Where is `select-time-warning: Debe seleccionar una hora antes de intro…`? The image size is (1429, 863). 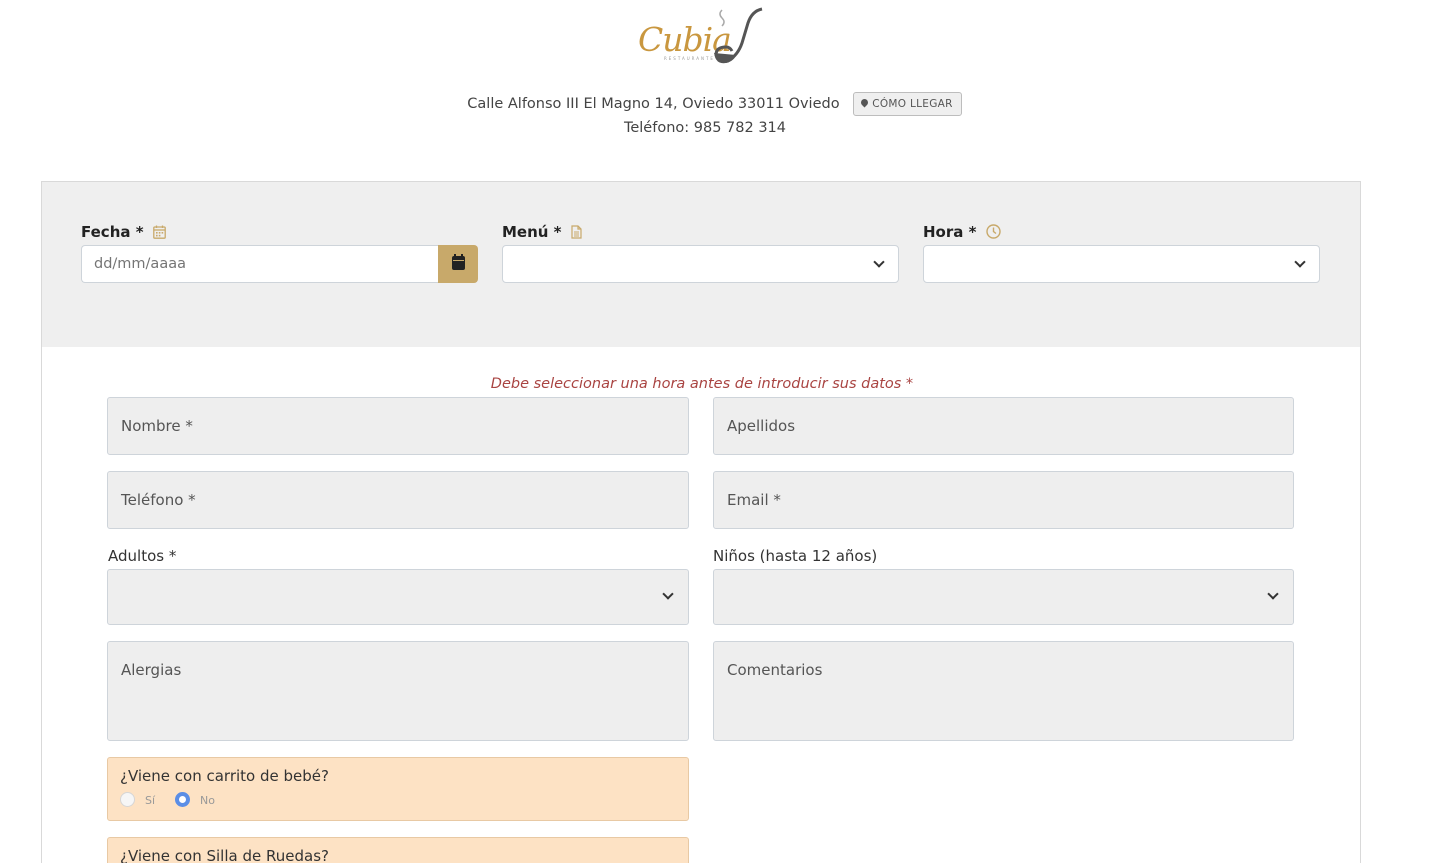
select-time-warning: Debe seleccionar una hora antes de intro… is located at coordinates (702, 384).